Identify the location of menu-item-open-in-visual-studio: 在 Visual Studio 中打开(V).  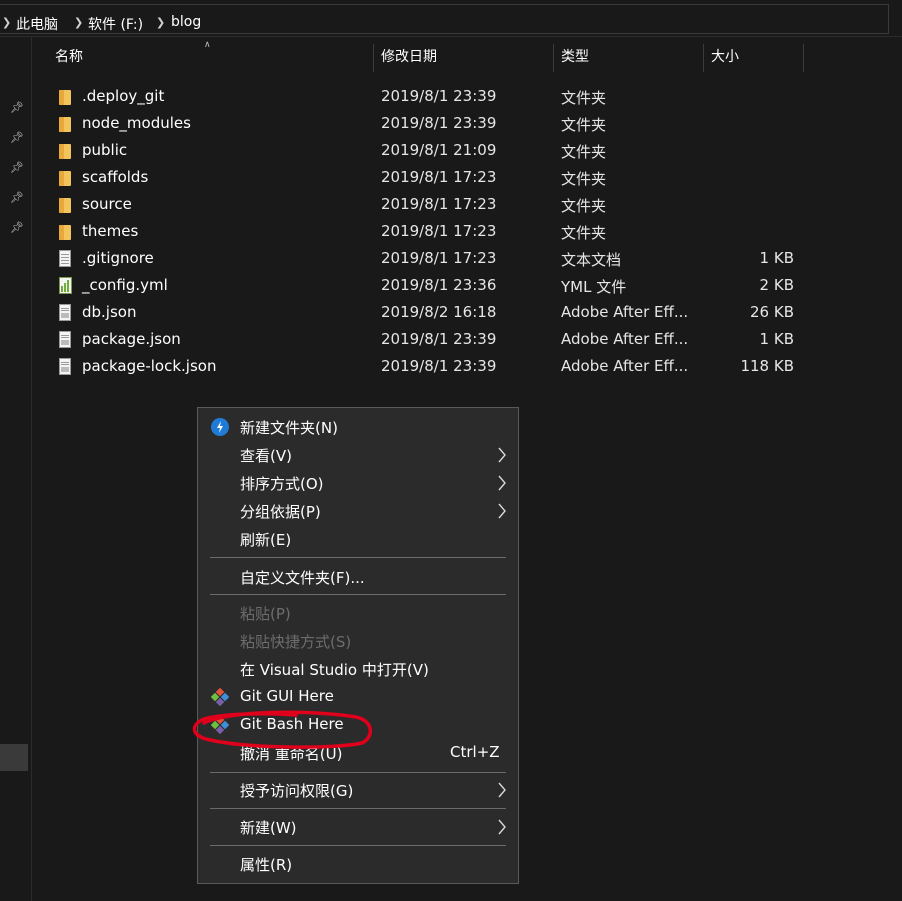
(358, 669).